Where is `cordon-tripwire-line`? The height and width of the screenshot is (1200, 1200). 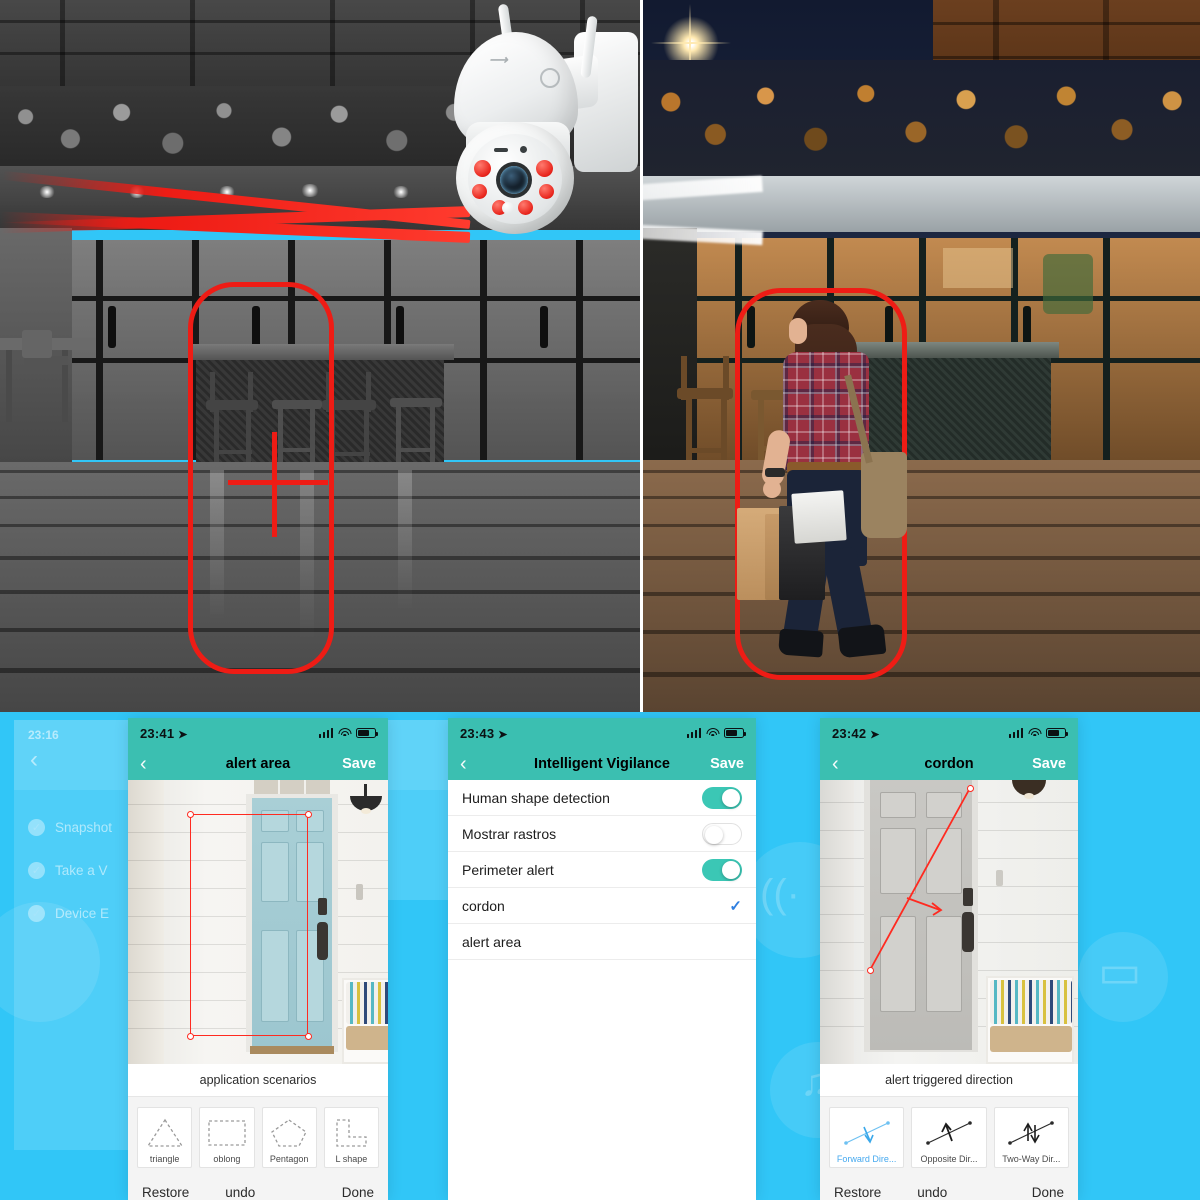 cordon-tripwire-line is located at coordinates (949, 922).